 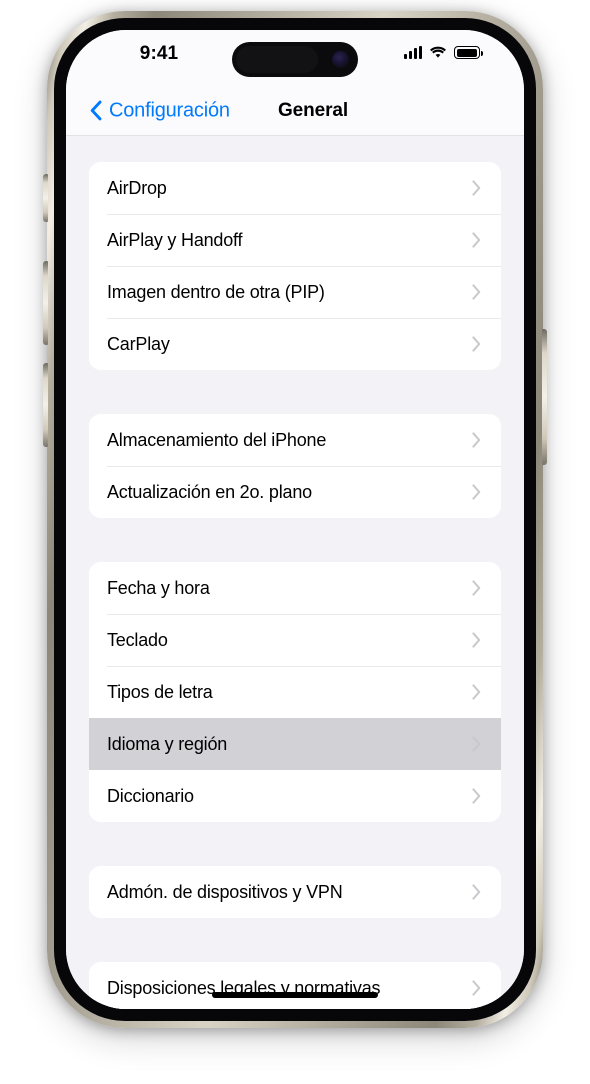 I want to click on settings-row: Teclado, so click(x=295, y=640).